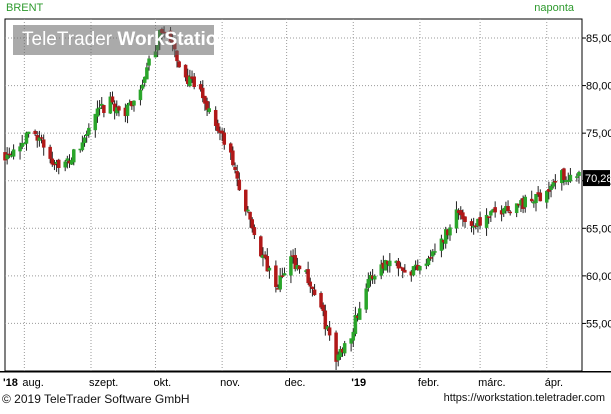 This screenshot has width=611, height=414. I want to click on x-tick-label: '19, so click(358, 383).